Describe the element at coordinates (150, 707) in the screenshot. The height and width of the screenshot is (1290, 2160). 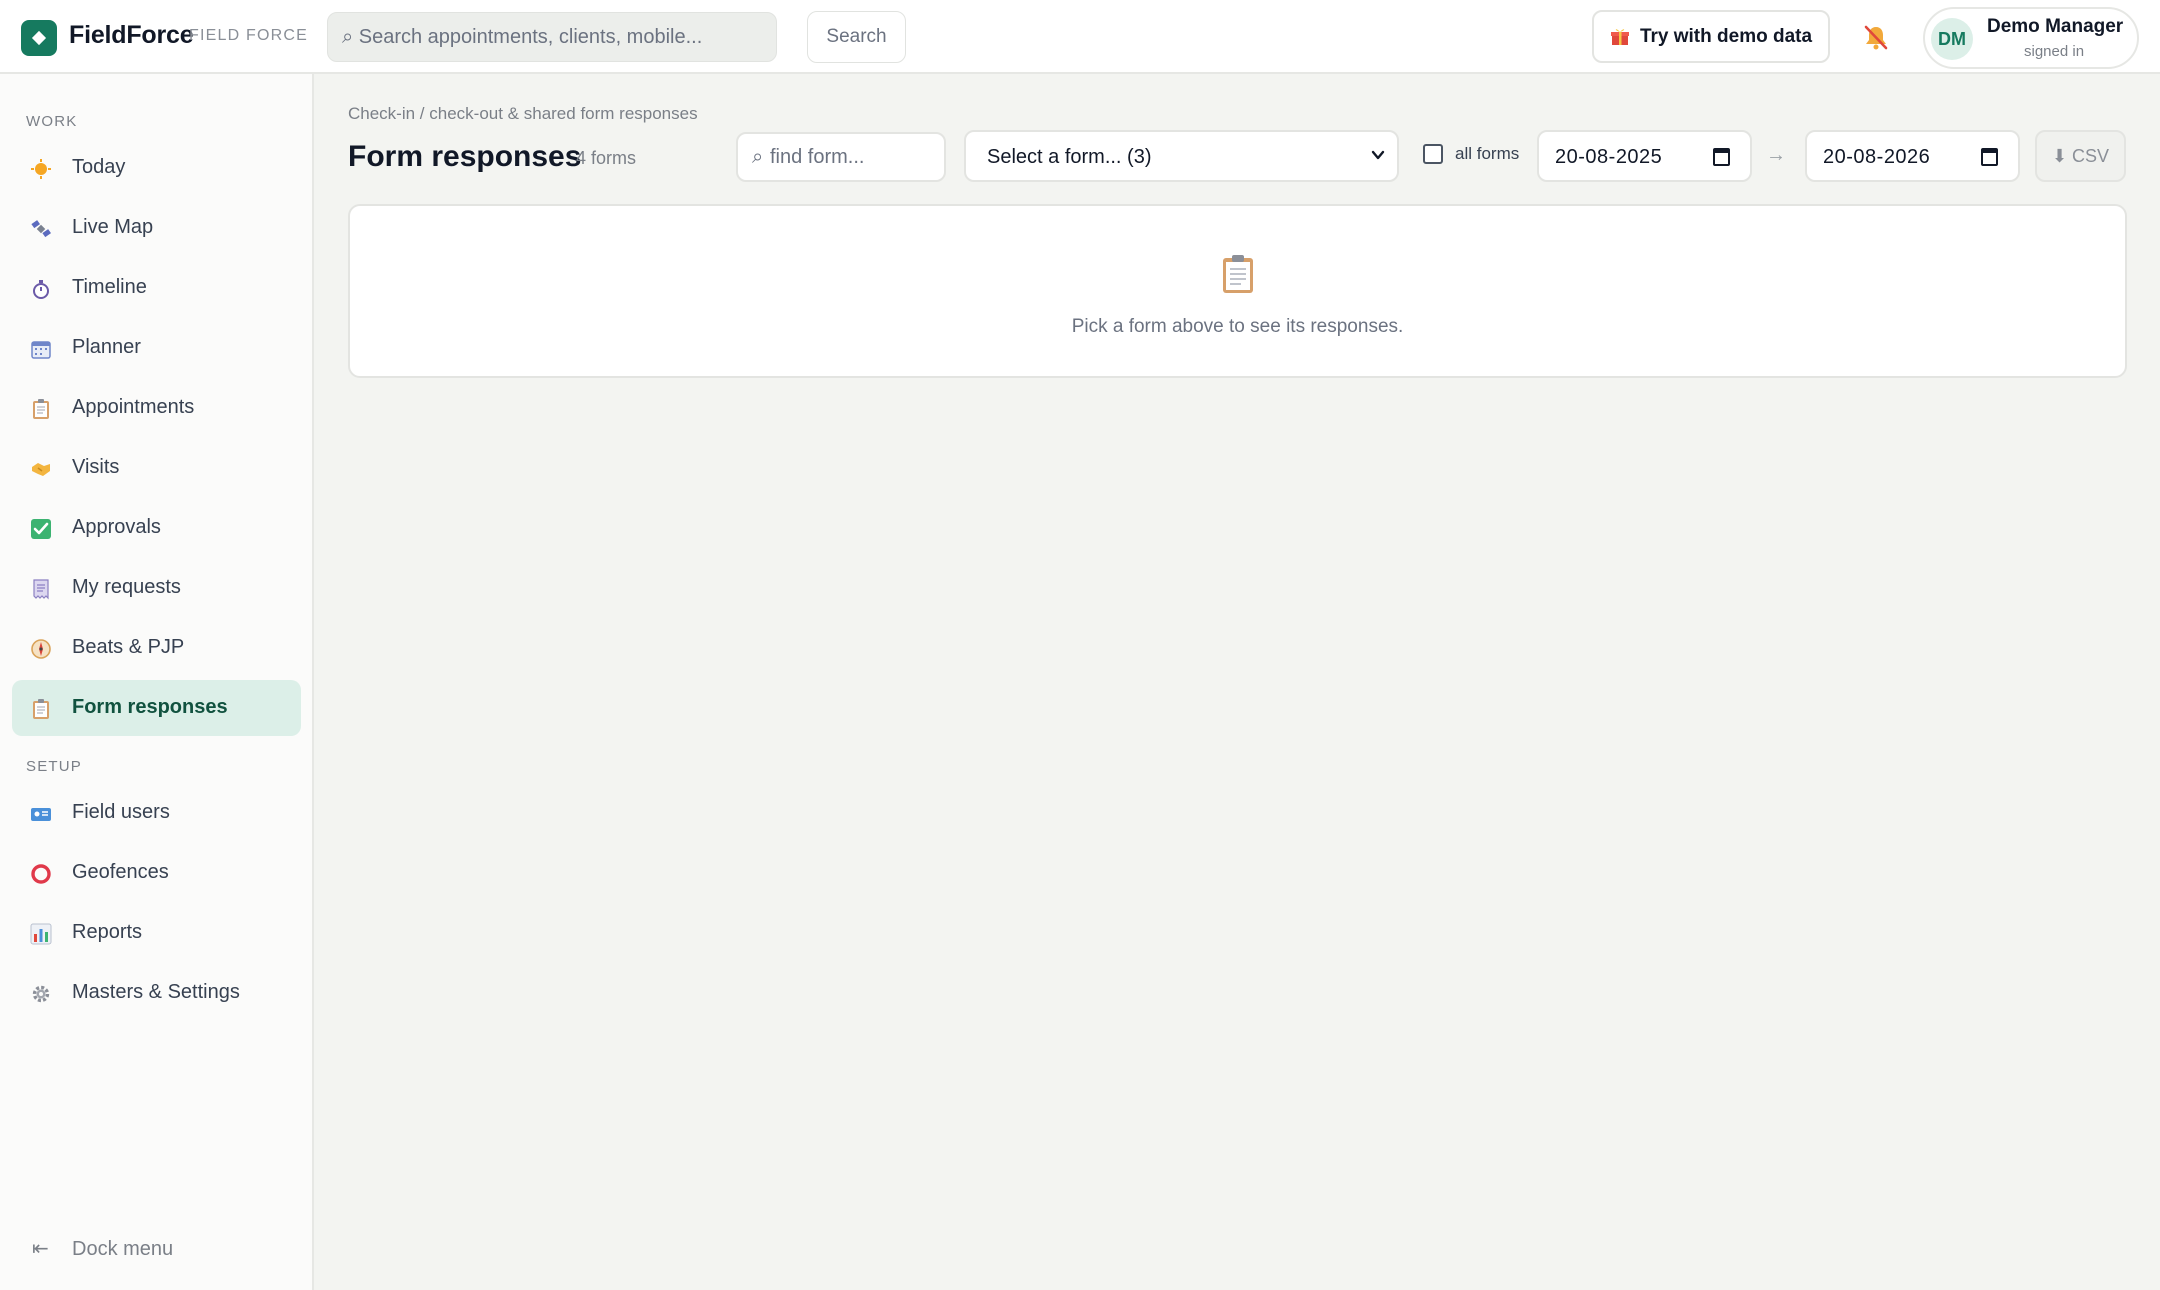
I see `sidebar-item-label: Form responses` at that location.